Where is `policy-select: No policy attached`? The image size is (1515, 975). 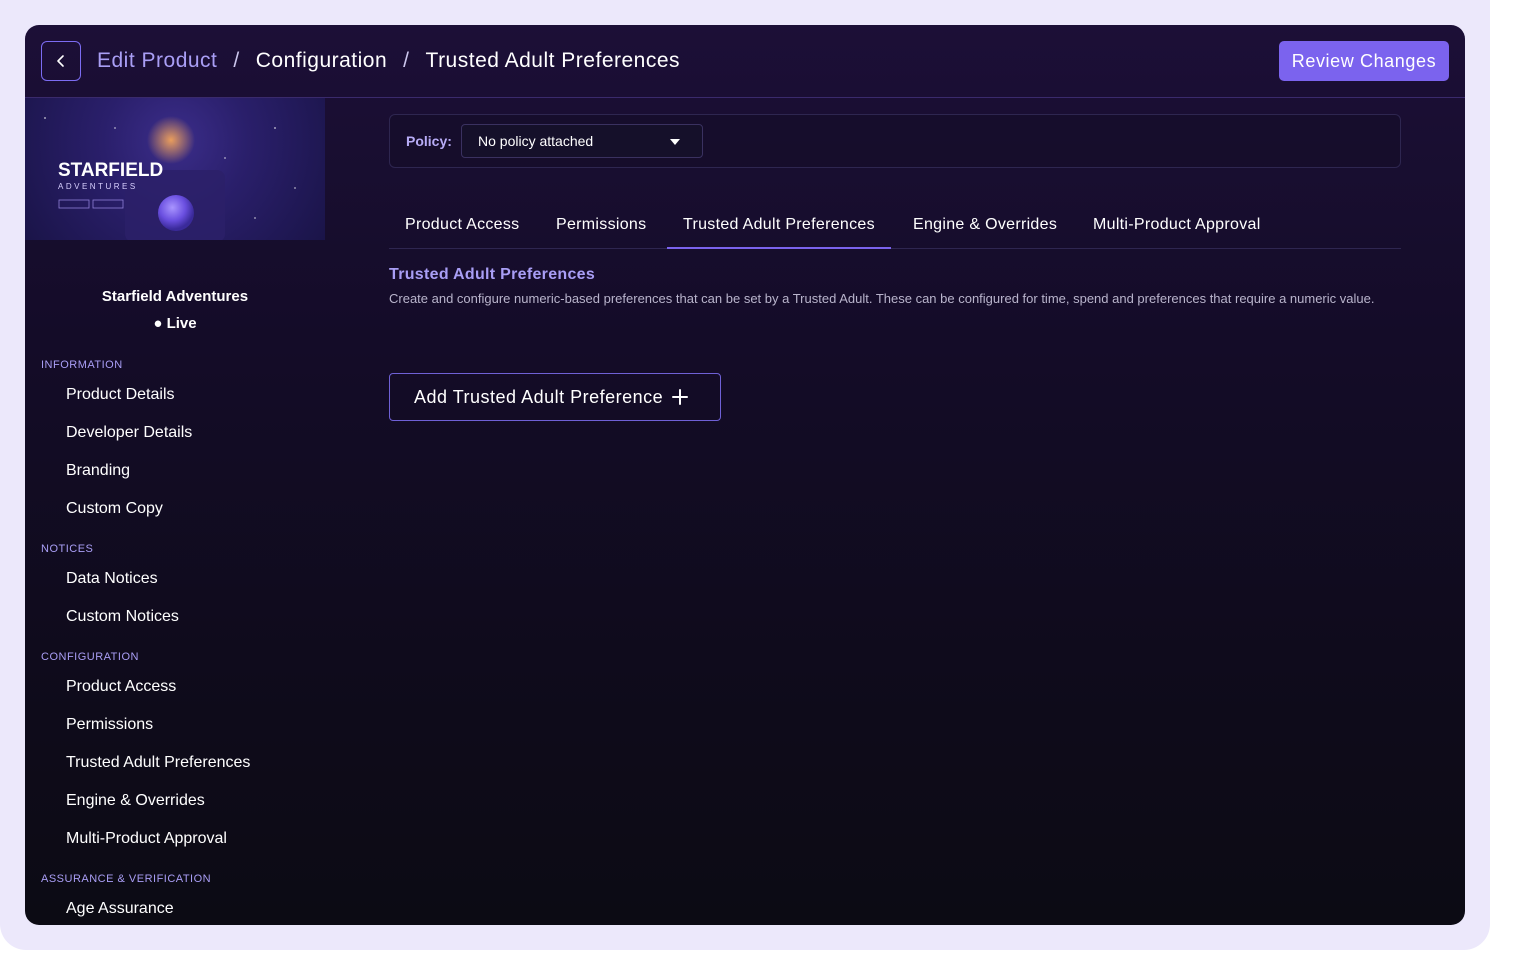 policy-select: No policy attached is located at coordinates (582, 141).